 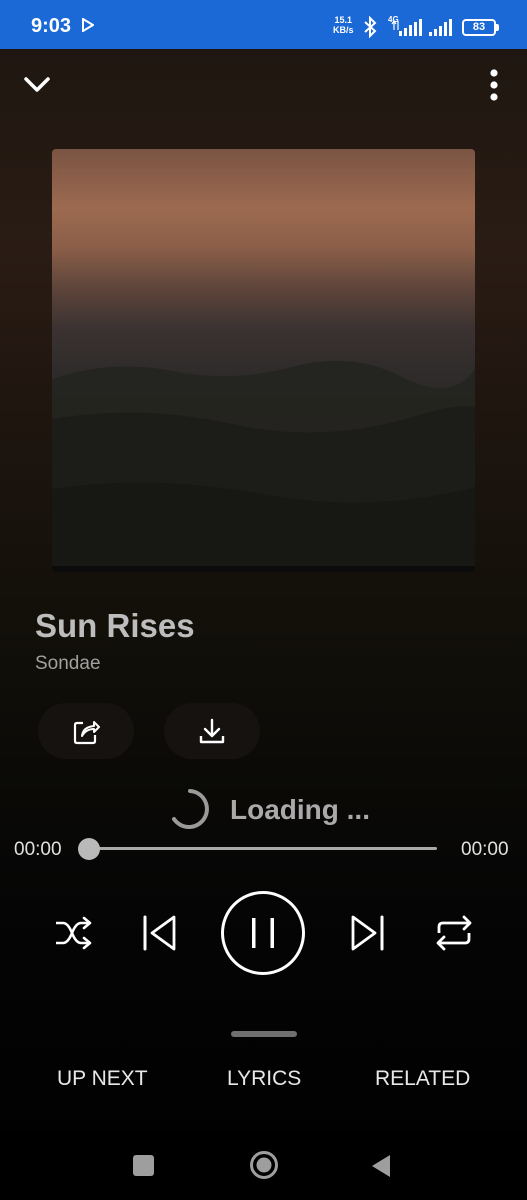 I want to click on download-icon, so click(x=212, y=731).